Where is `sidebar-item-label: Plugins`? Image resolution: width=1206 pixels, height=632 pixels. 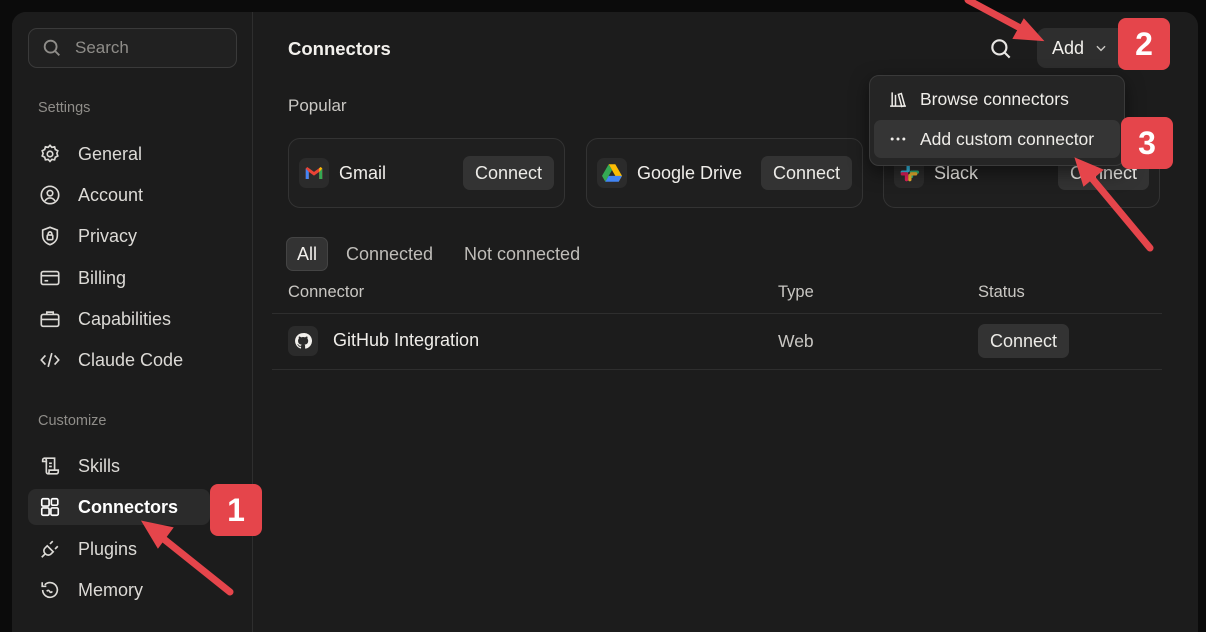 sidebar-item-label: Plugins is located at coordinates (108, 548).